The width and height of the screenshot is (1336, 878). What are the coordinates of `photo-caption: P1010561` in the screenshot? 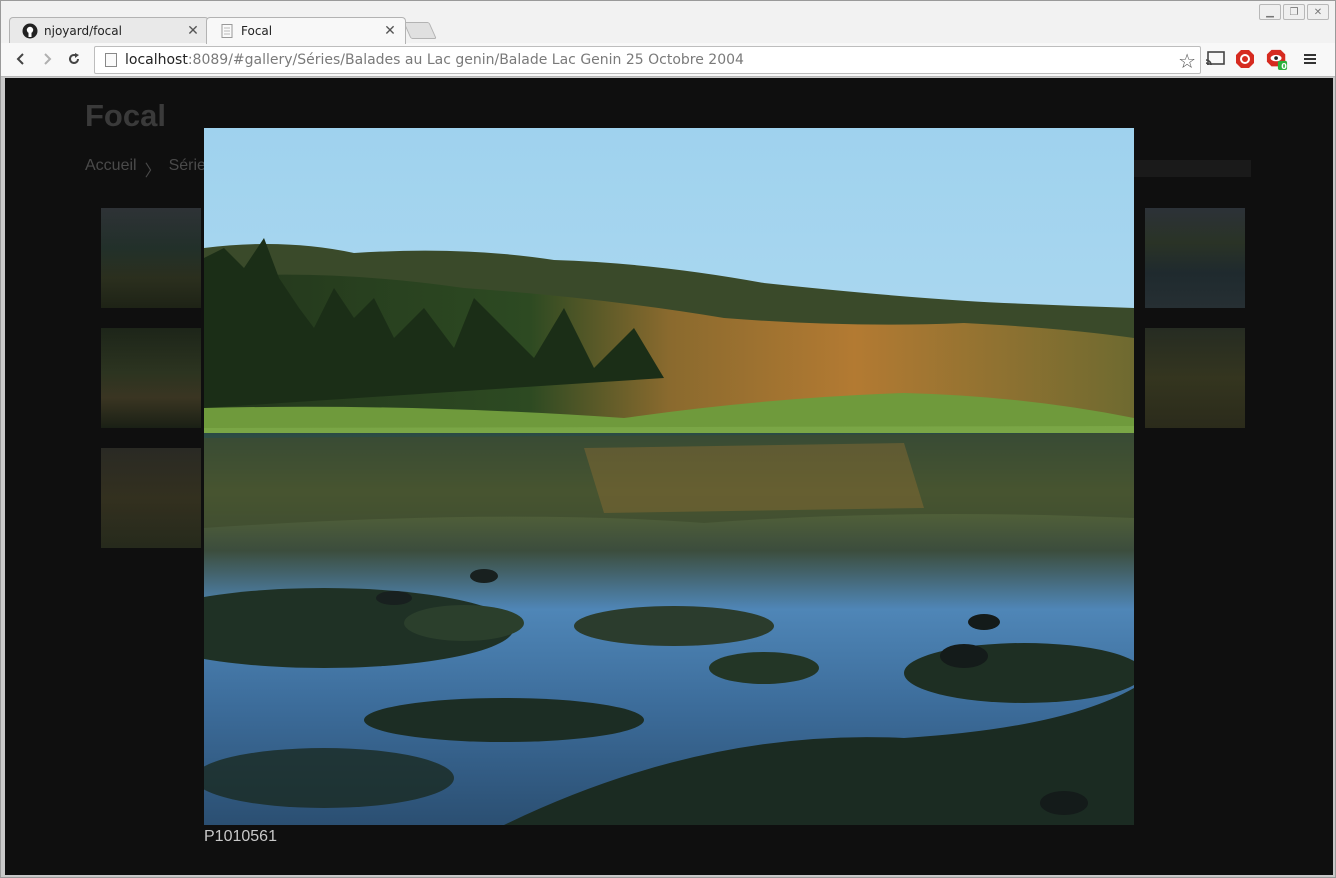 It's located at (240, 836).